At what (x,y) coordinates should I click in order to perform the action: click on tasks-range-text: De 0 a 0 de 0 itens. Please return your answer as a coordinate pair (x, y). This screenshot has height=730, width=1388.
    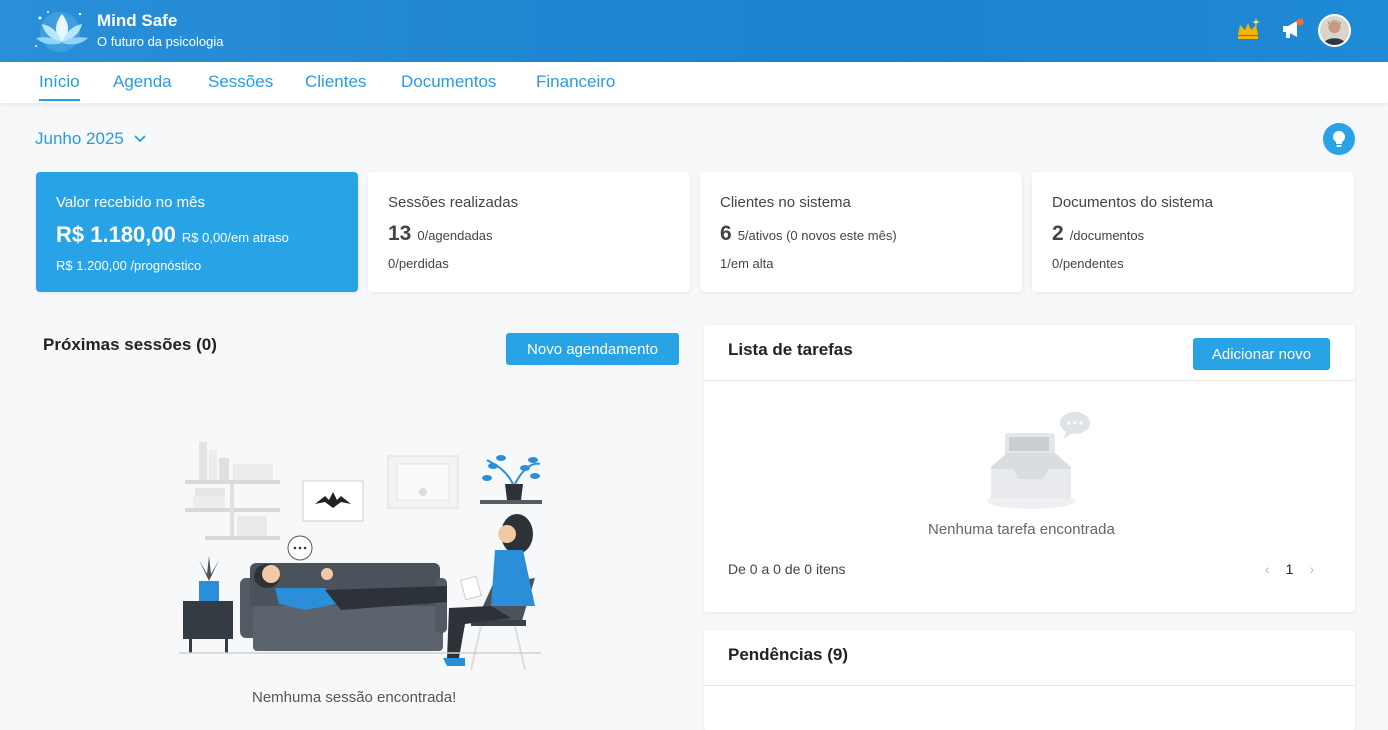
    Looking at the image, I should click on (787, 569).